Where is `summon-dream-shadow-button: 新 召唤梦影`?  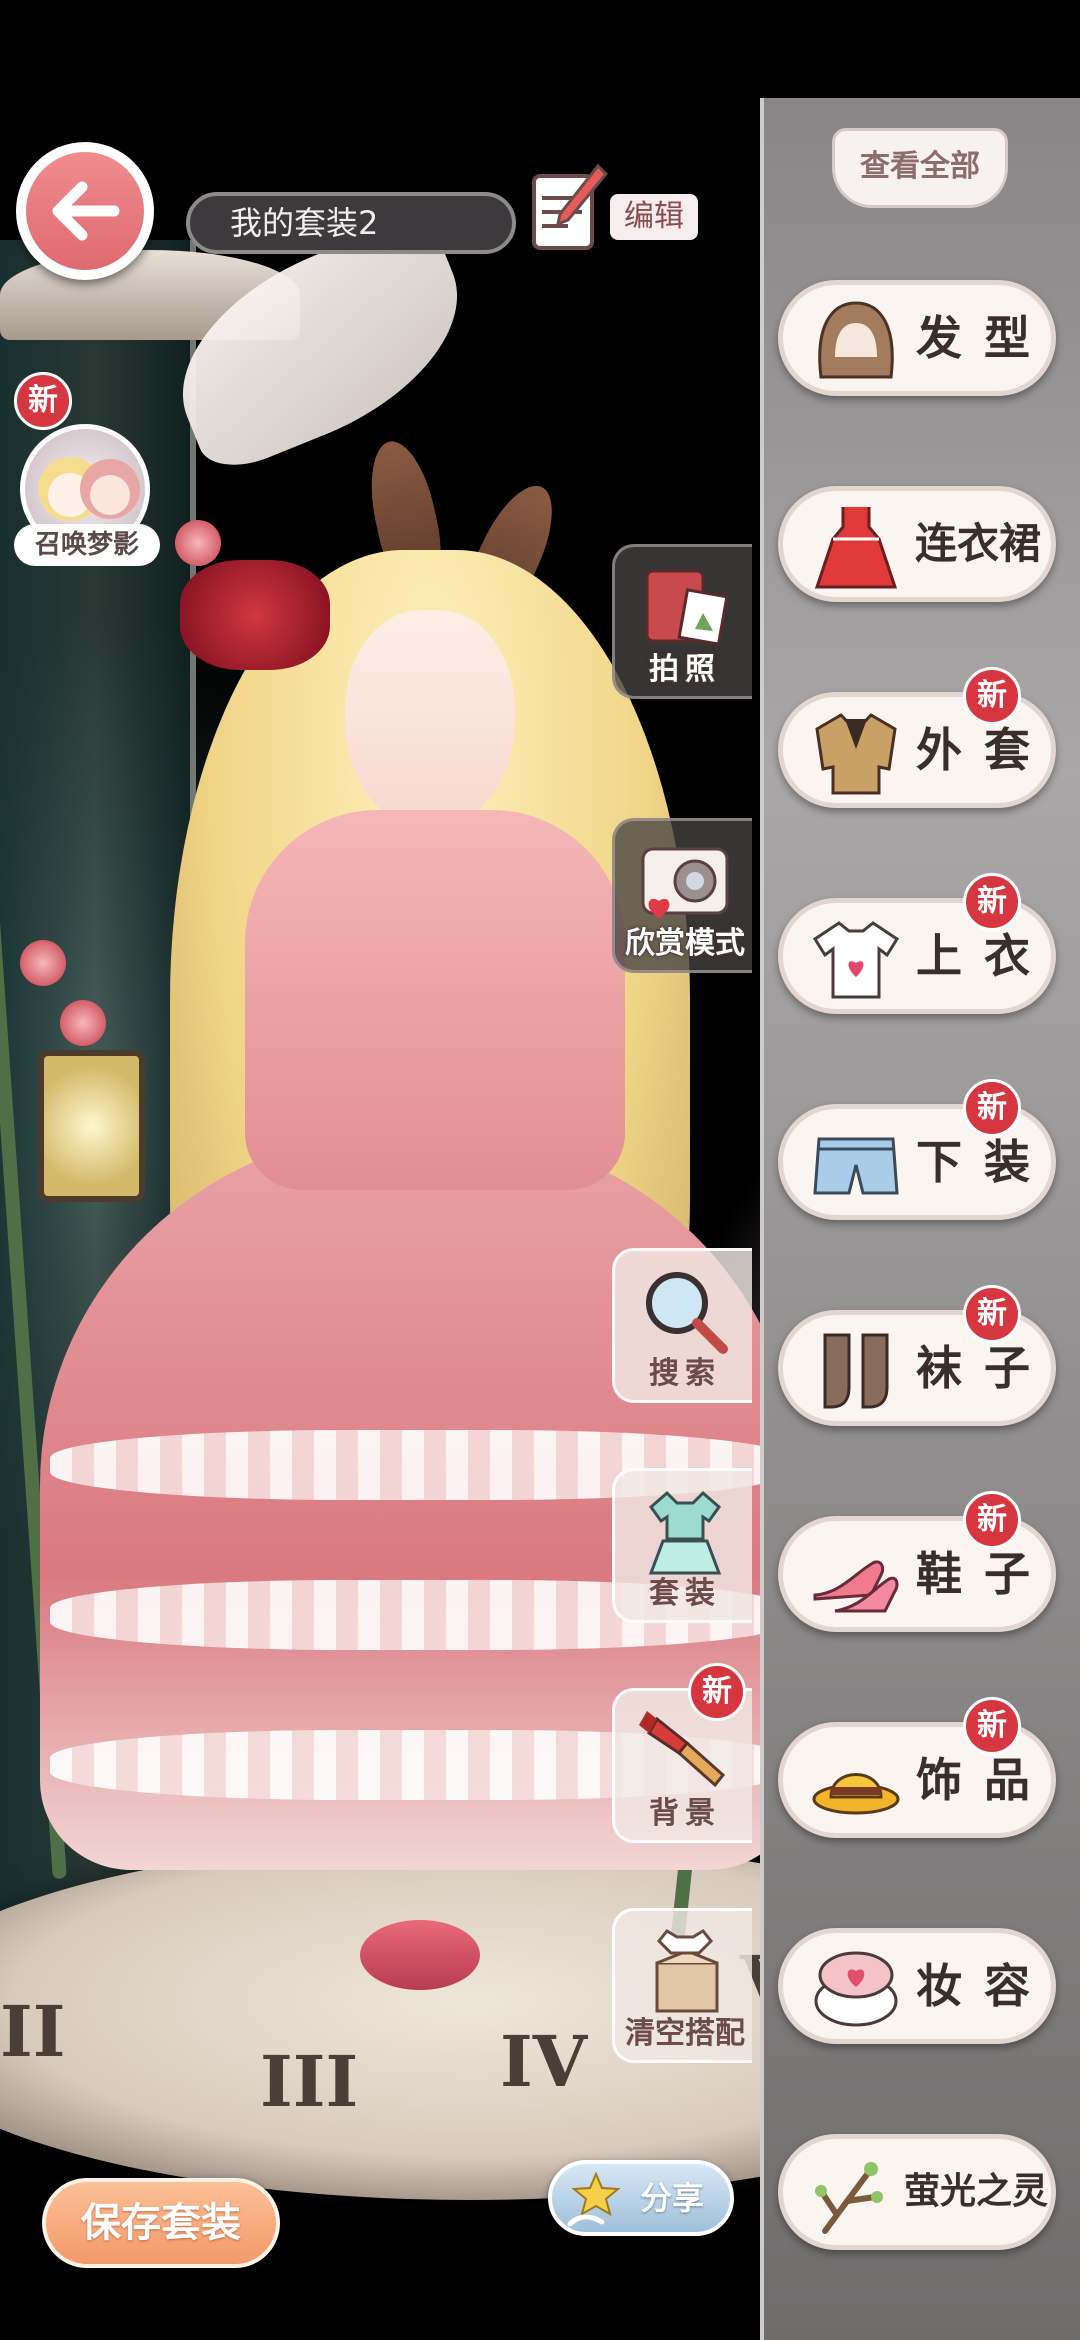 summon-dream-shadow-button: 新 召唤梦影 is located at coordinates (87, 470).